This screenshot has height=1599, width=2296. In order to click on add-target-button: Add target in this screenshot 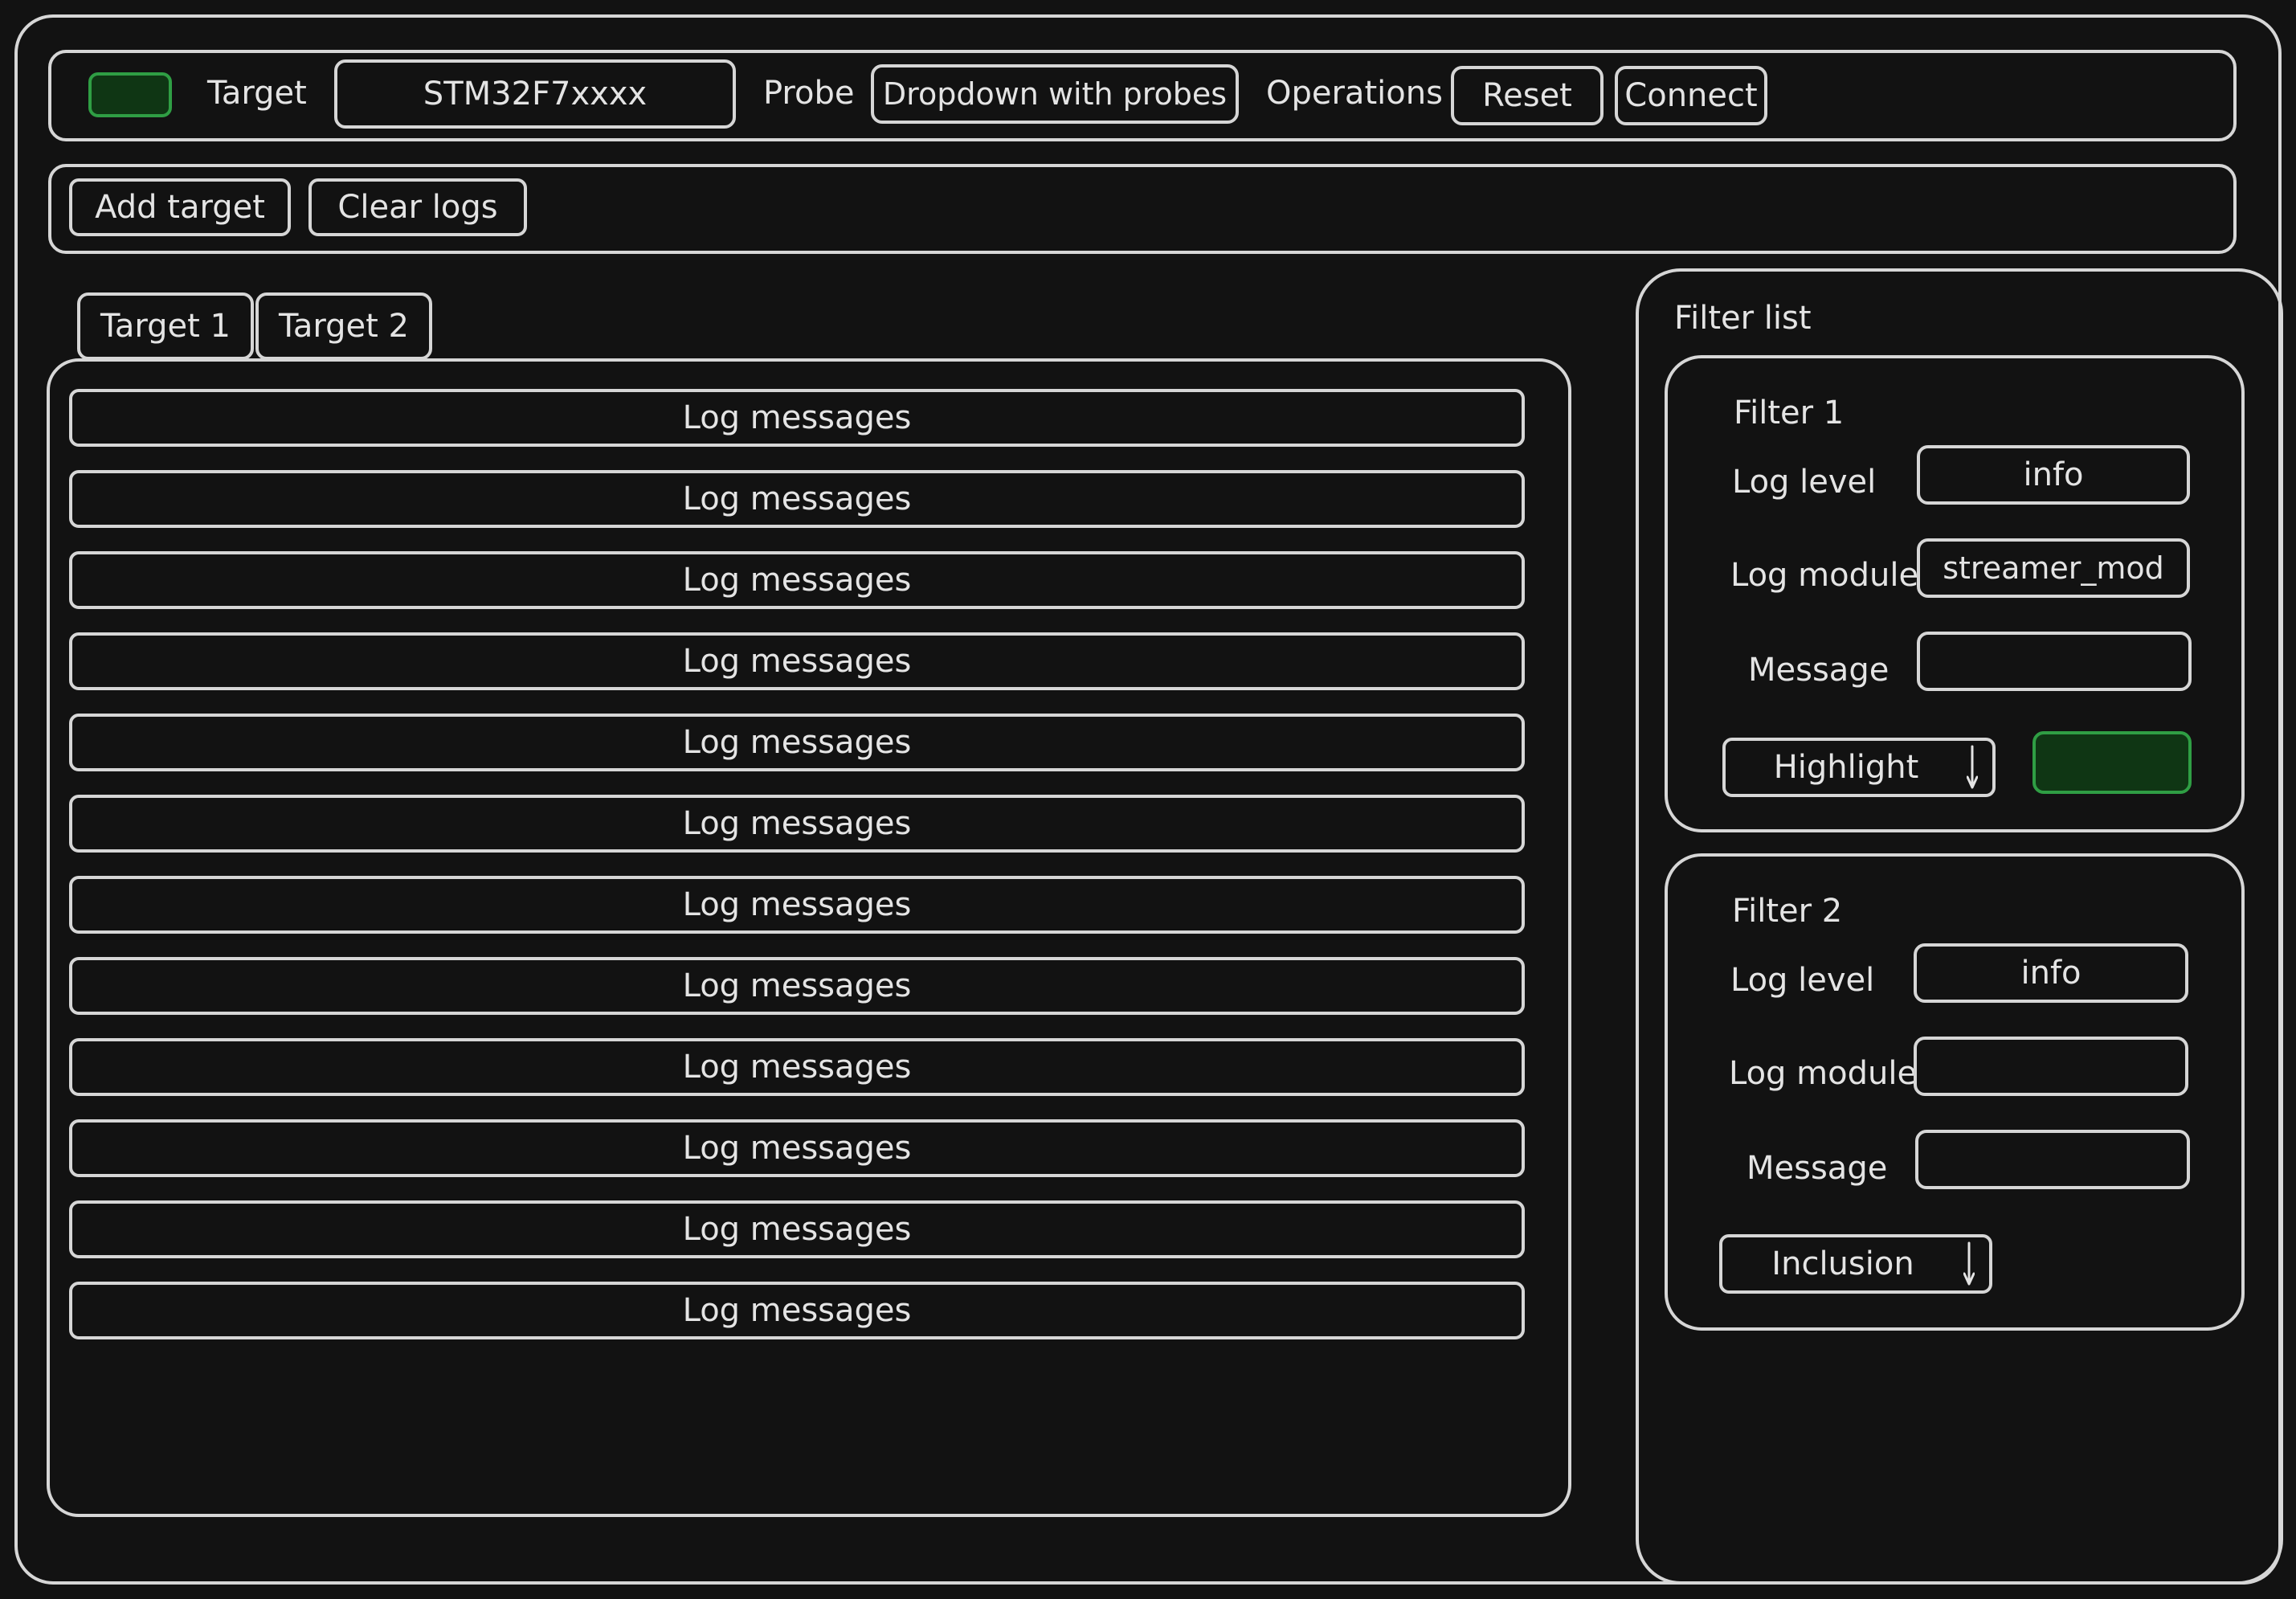, I will do `click(180, 207)`.